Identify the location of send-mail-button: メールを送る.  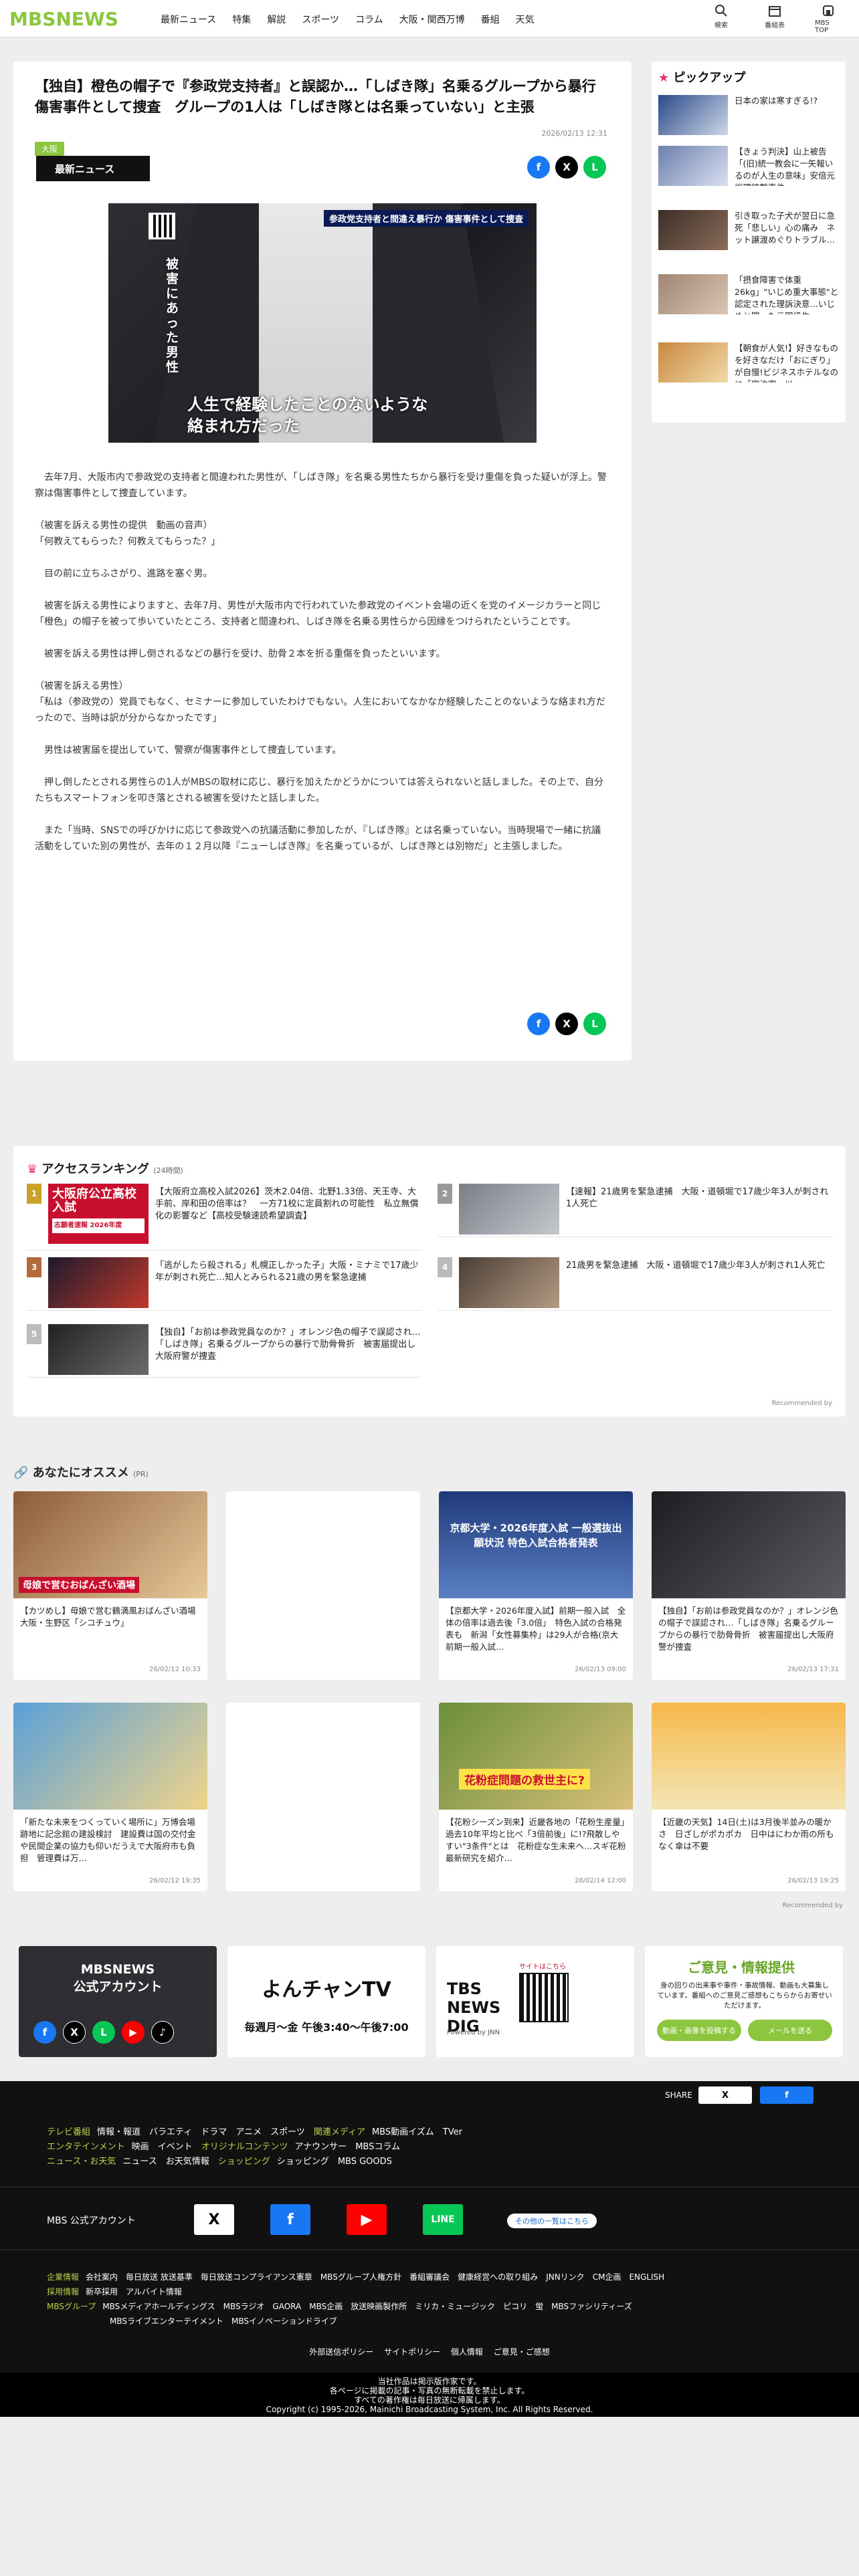
(790, 2031).